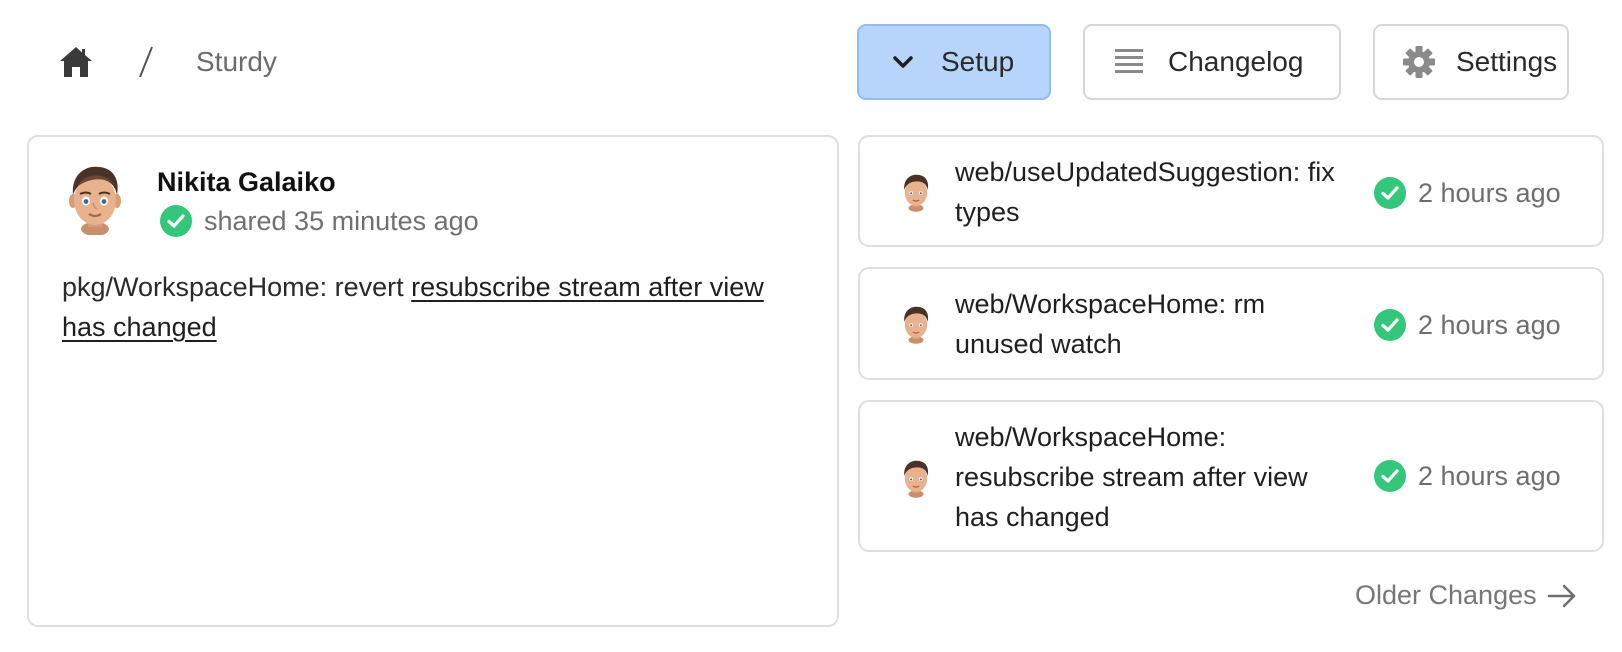 The width and height of the screenshot is (1622, 652). What do you see at coordinates (1446, 595) in the screenshot?
I see `older-changes-label: Older Changes` at bounding box center [1446, 595].